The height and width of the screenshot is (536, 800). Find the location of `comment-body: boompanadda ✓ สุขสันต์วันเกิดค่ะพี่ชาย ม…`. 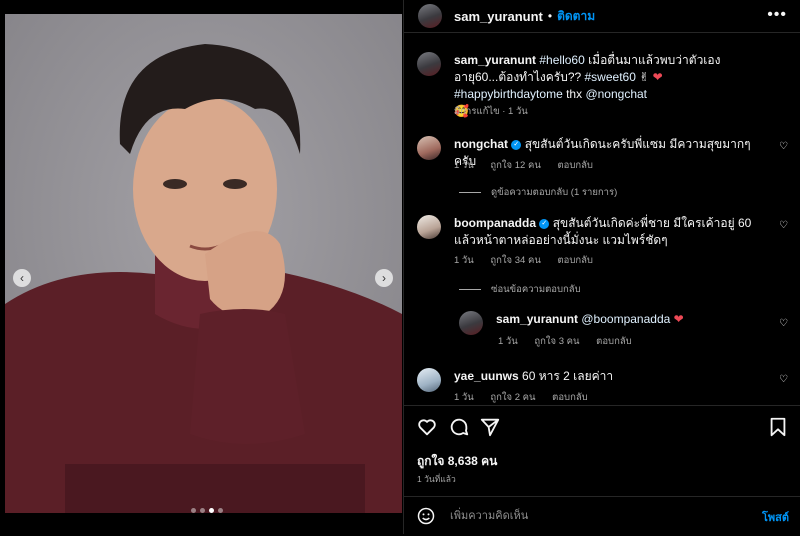

comment-body: boompanadda ✓ สุขสันต์วันเกิดค่ะพี่ชาย ม… is located at coordinates (604, 232).